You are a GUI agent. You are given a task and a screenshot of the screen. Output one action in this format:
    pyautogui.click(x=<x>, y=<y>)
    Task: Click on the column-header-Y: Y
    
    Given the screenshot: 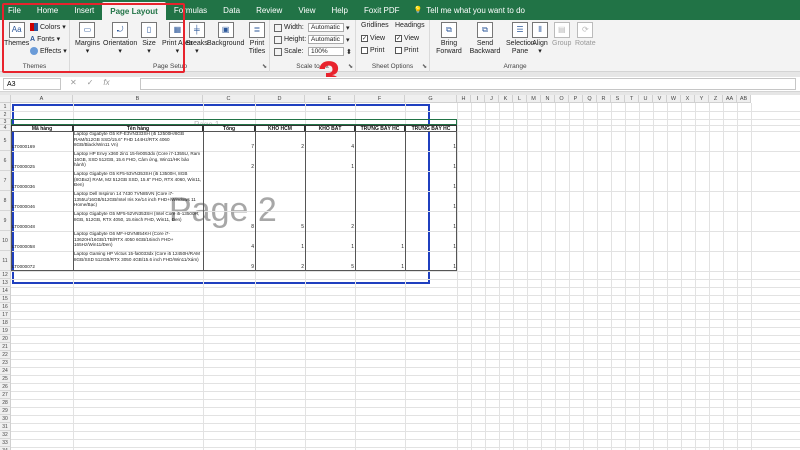 What is the action you would take?
    pyautogui.click(x=702, y=99)
    